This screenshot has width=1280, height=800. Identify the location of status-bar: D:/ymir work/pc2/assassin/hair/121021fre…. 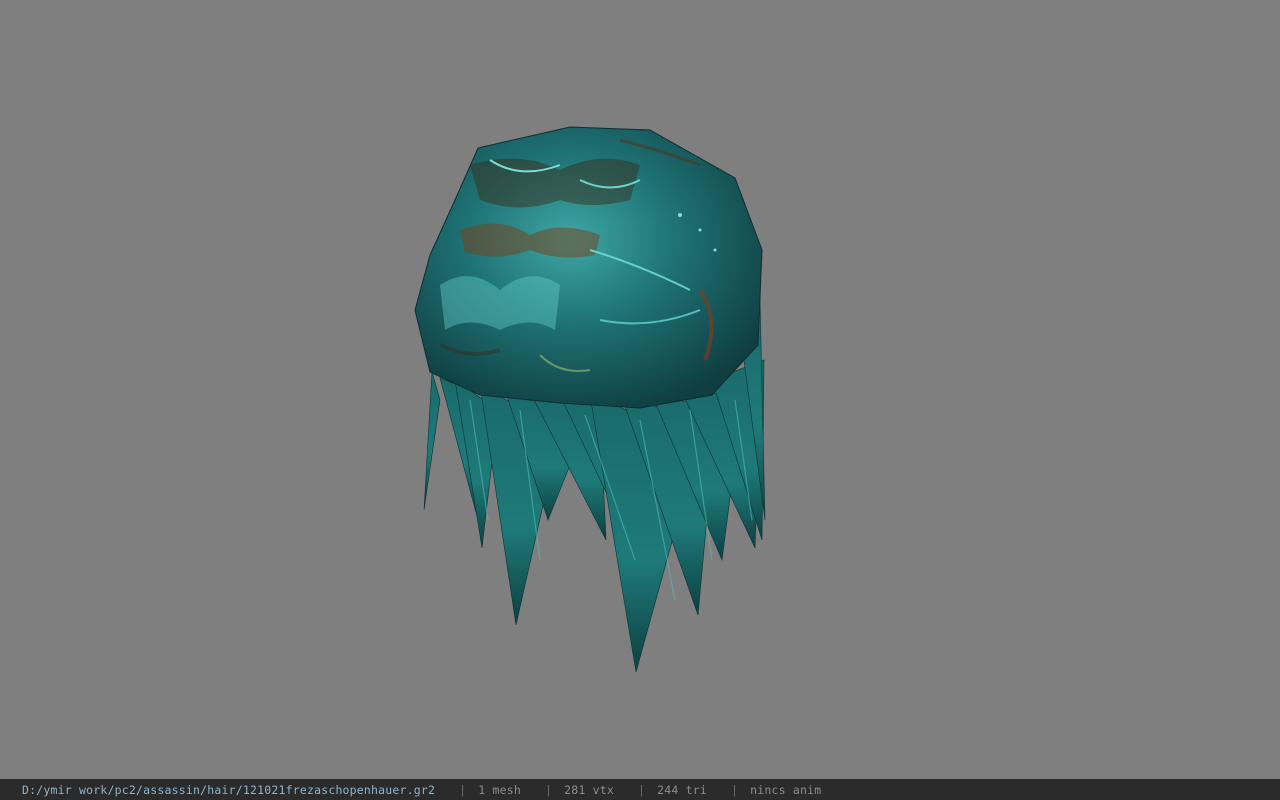
(640, 789).